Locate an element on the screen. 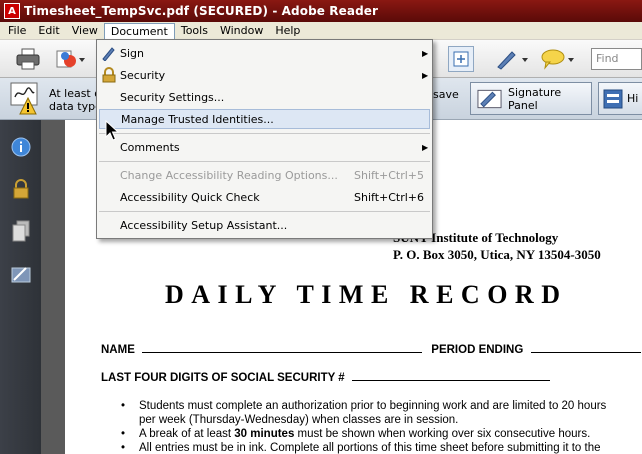 The width and height of the screenshot is (642, 454). menu-document: Document is located at coordinates (139, 31).